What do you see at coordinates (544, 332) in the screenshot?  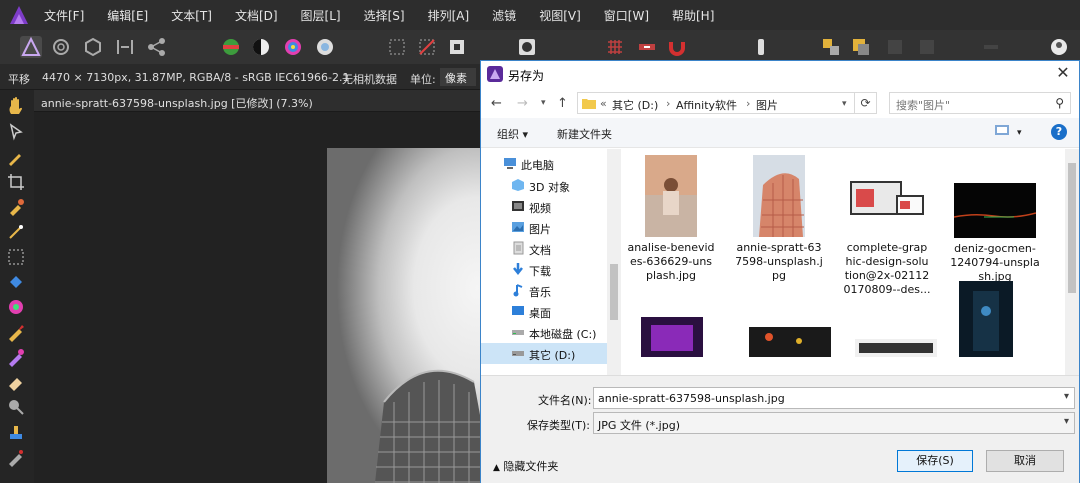 I see `tree-item-local-disk-c: 本地磁盘 (C:)` at bounding box center [544, 332].